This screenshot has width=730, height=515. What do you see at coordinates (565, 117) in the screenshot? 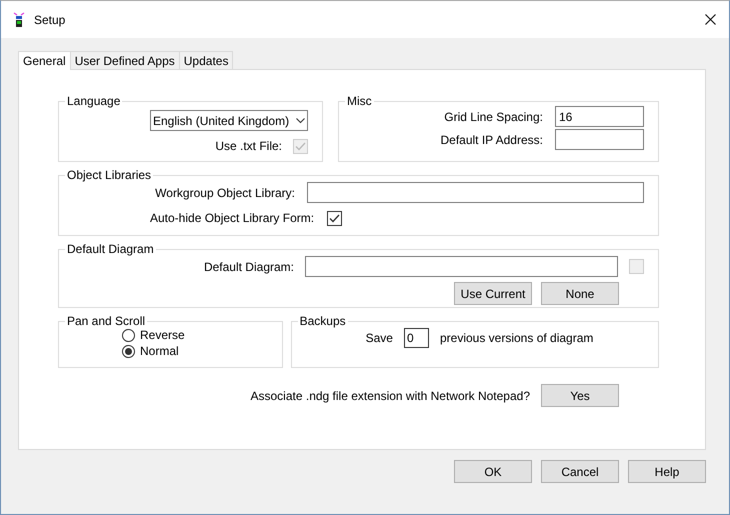
I see `field-value: 16` at bounding box center [565, 117].